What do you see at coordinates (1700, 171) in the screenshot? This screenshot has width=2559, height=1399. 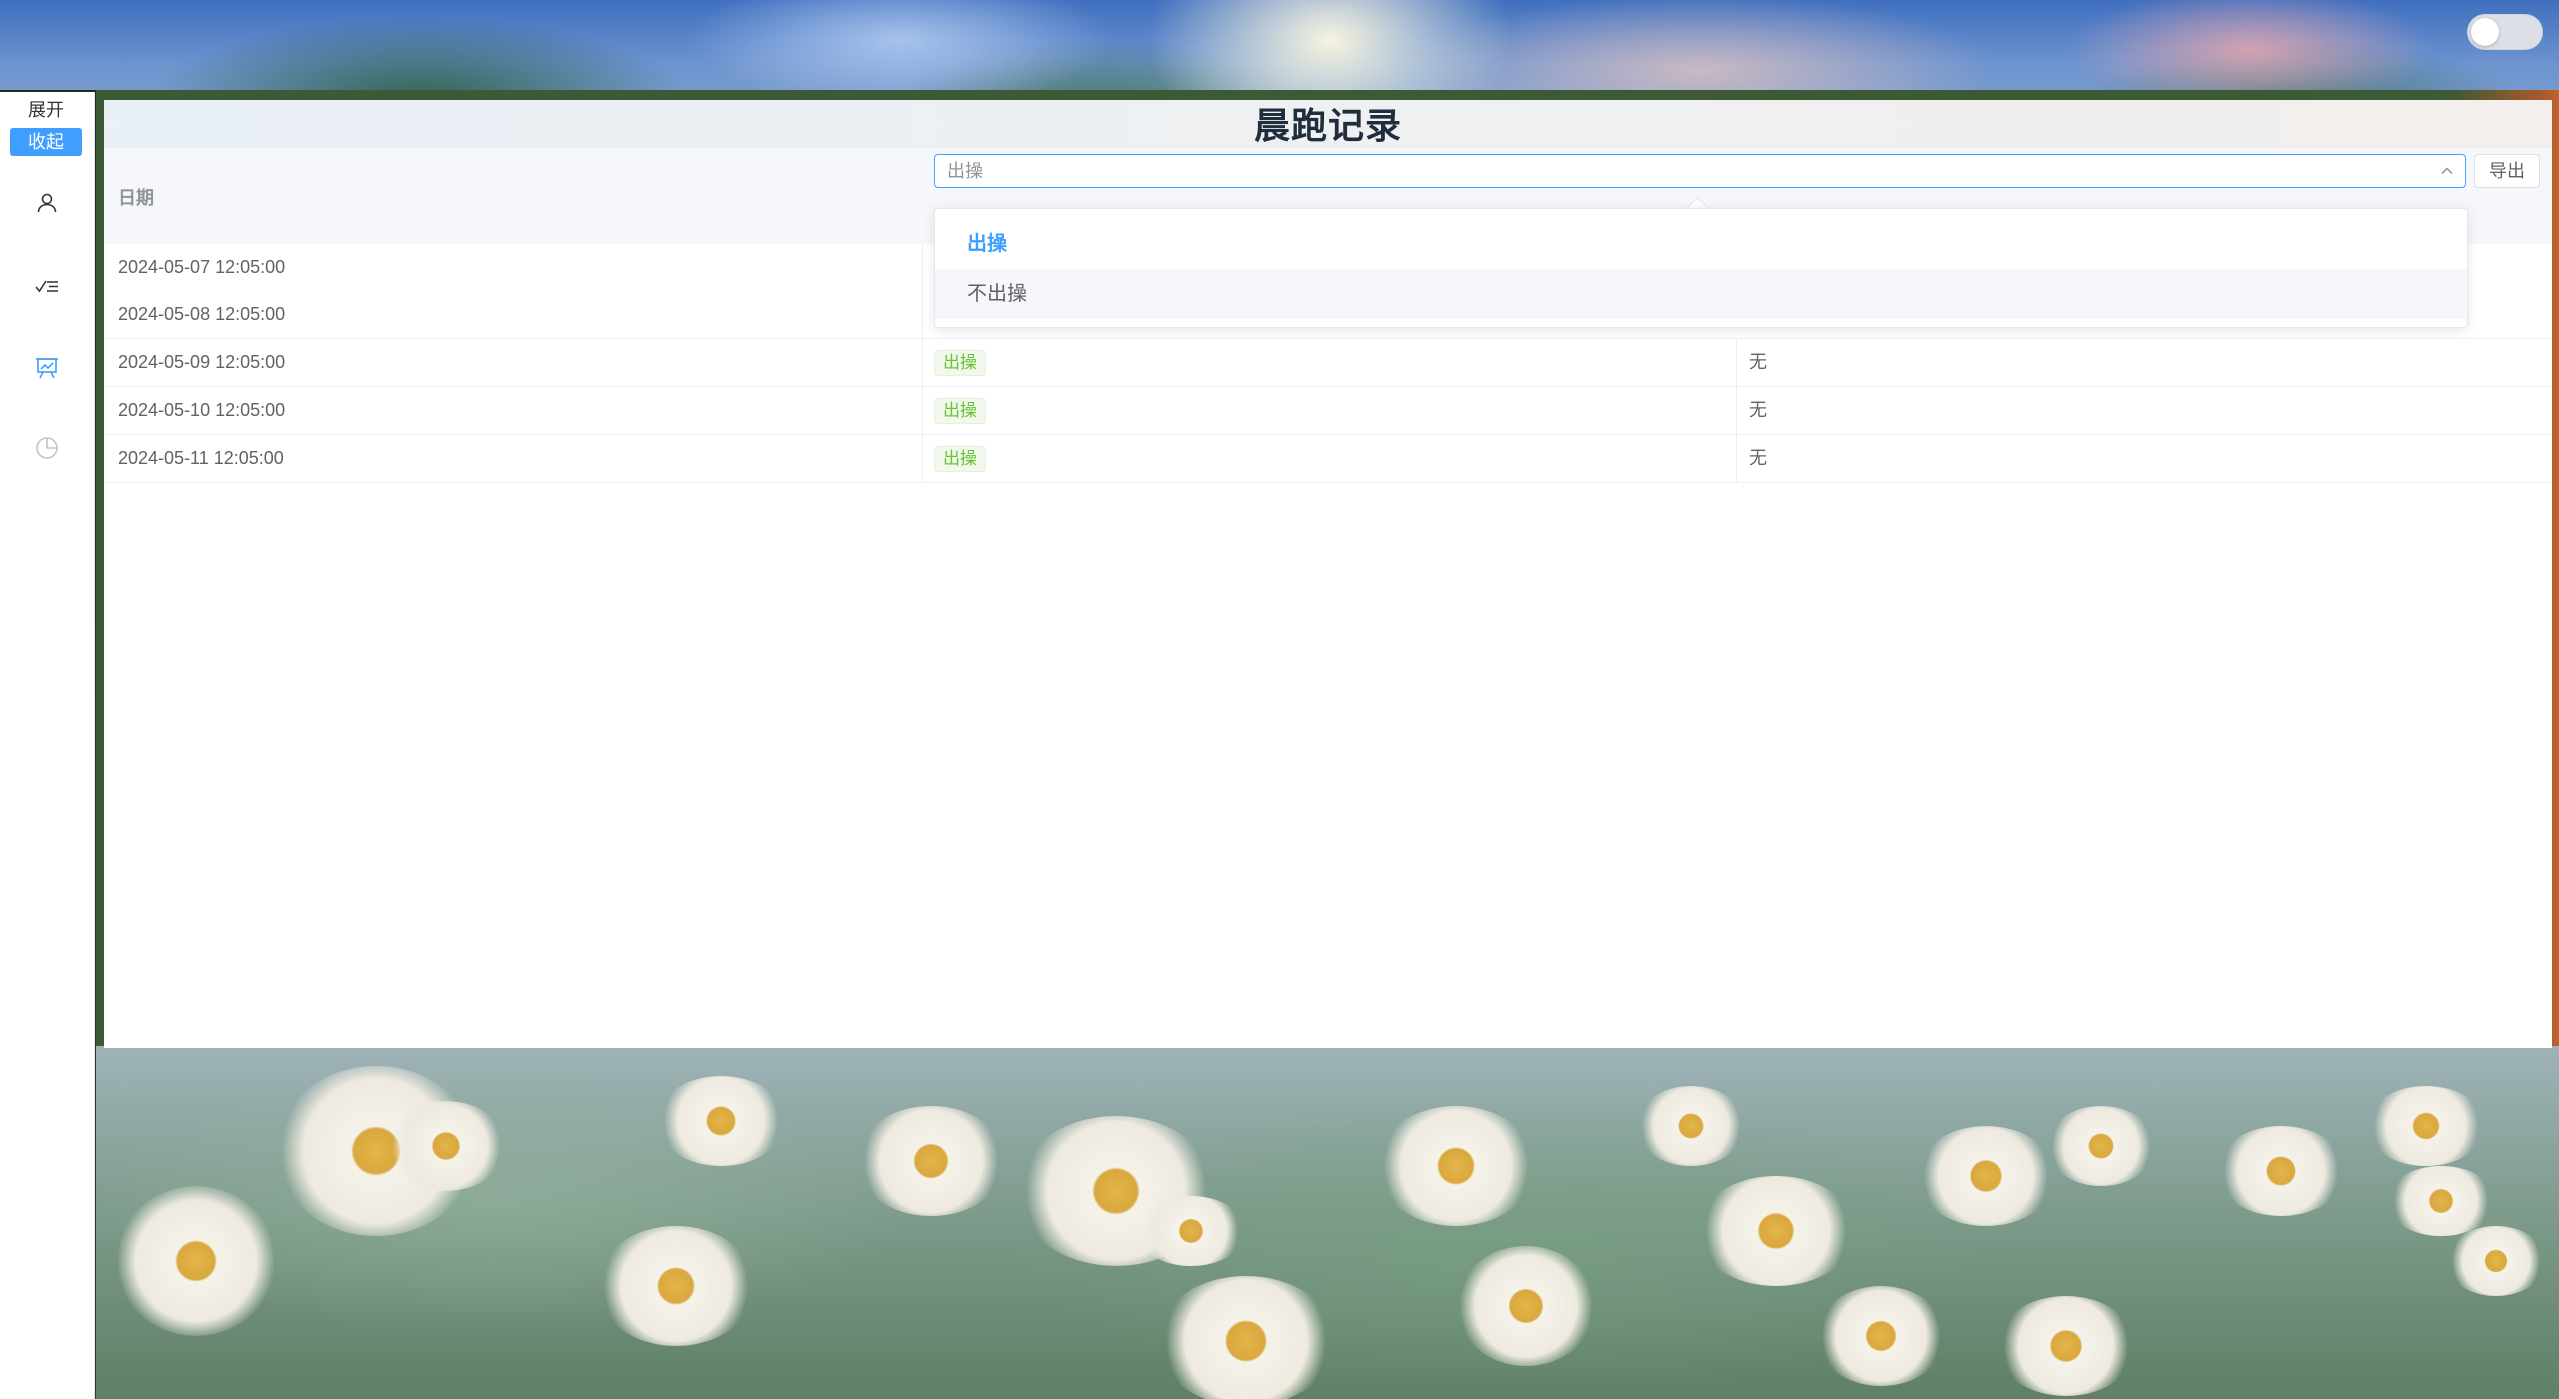 I see `status-filter-select: 出操` at bounding box center [1700, 171].